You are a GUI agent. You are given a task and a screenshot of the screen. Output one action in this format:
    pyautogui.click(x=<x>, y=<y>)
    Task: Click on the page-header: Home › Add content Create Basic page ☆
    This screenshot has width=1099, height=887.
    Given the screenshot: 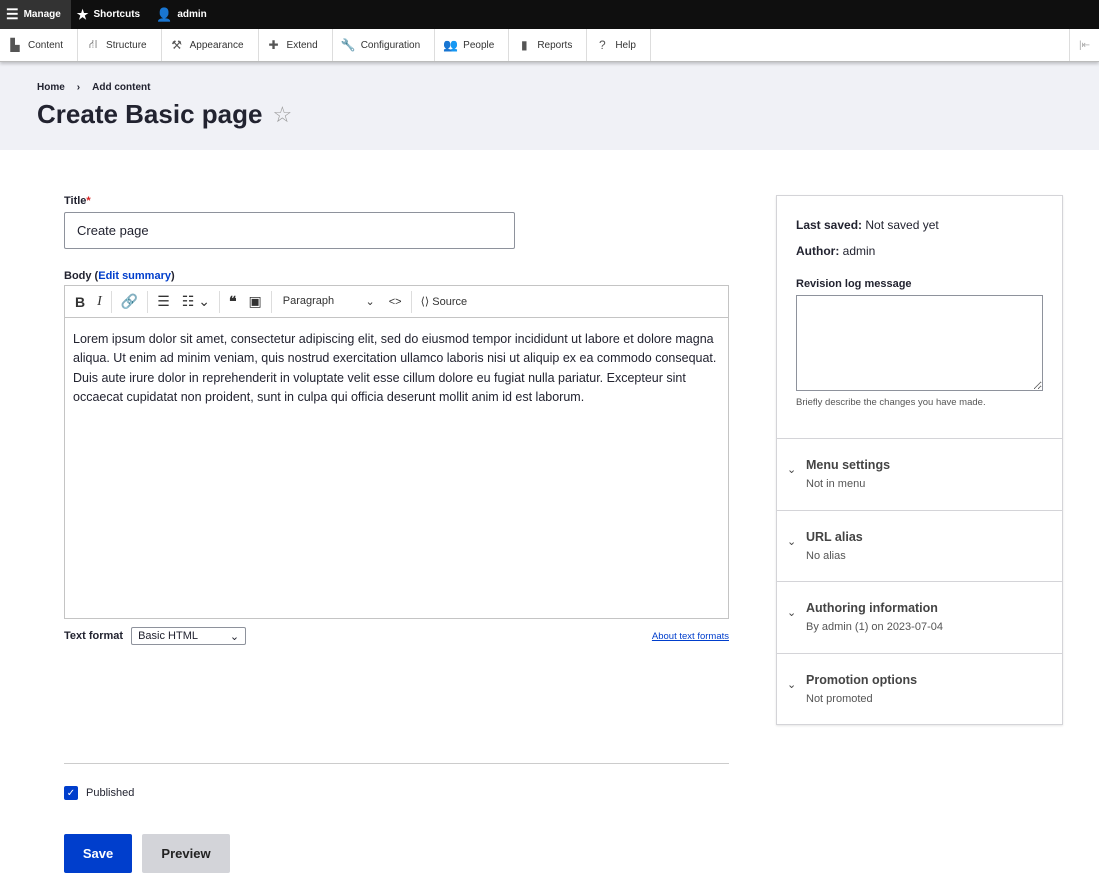 What is the action you would take?
    pyautogui.click(x=549, y=106)
    